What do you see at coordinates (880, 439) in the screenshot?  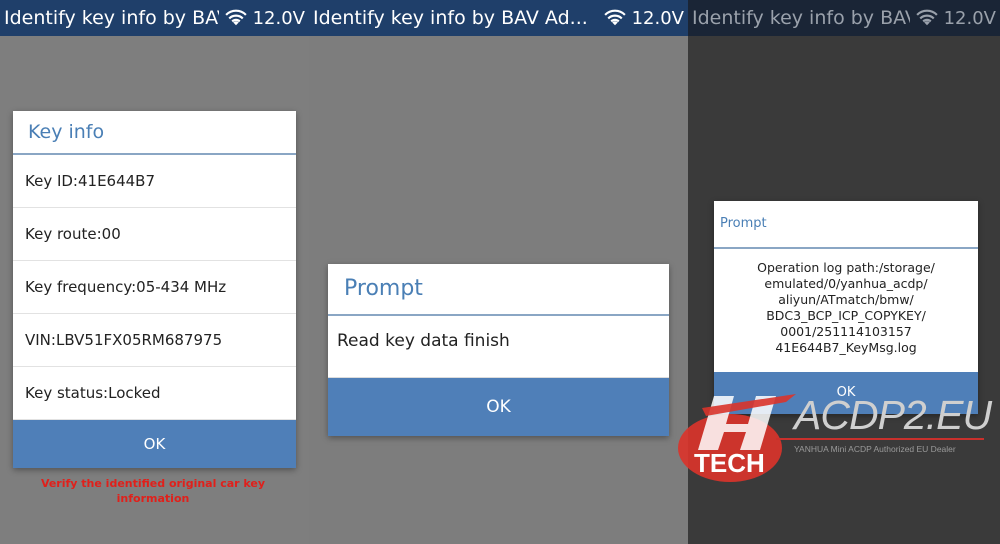 I see `brand-underline` at bounding box center [880, 439].